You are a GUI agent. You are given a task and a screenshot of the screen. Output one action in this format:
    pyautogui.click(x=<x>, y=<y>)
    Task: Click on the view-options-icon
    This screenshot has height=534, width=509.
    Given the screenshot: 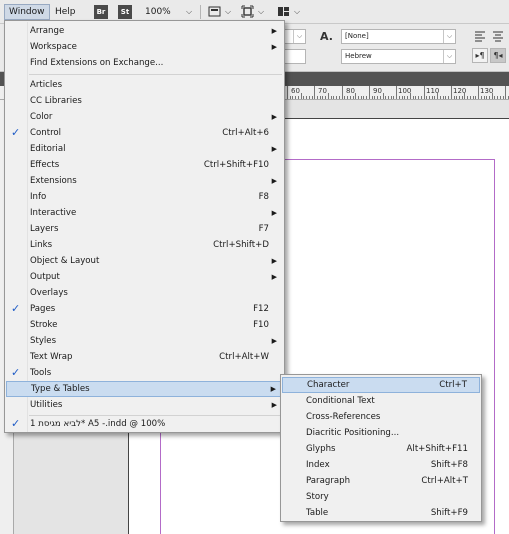 What is the action you would take?
    pyautogui.click(x=214, y=11)
    